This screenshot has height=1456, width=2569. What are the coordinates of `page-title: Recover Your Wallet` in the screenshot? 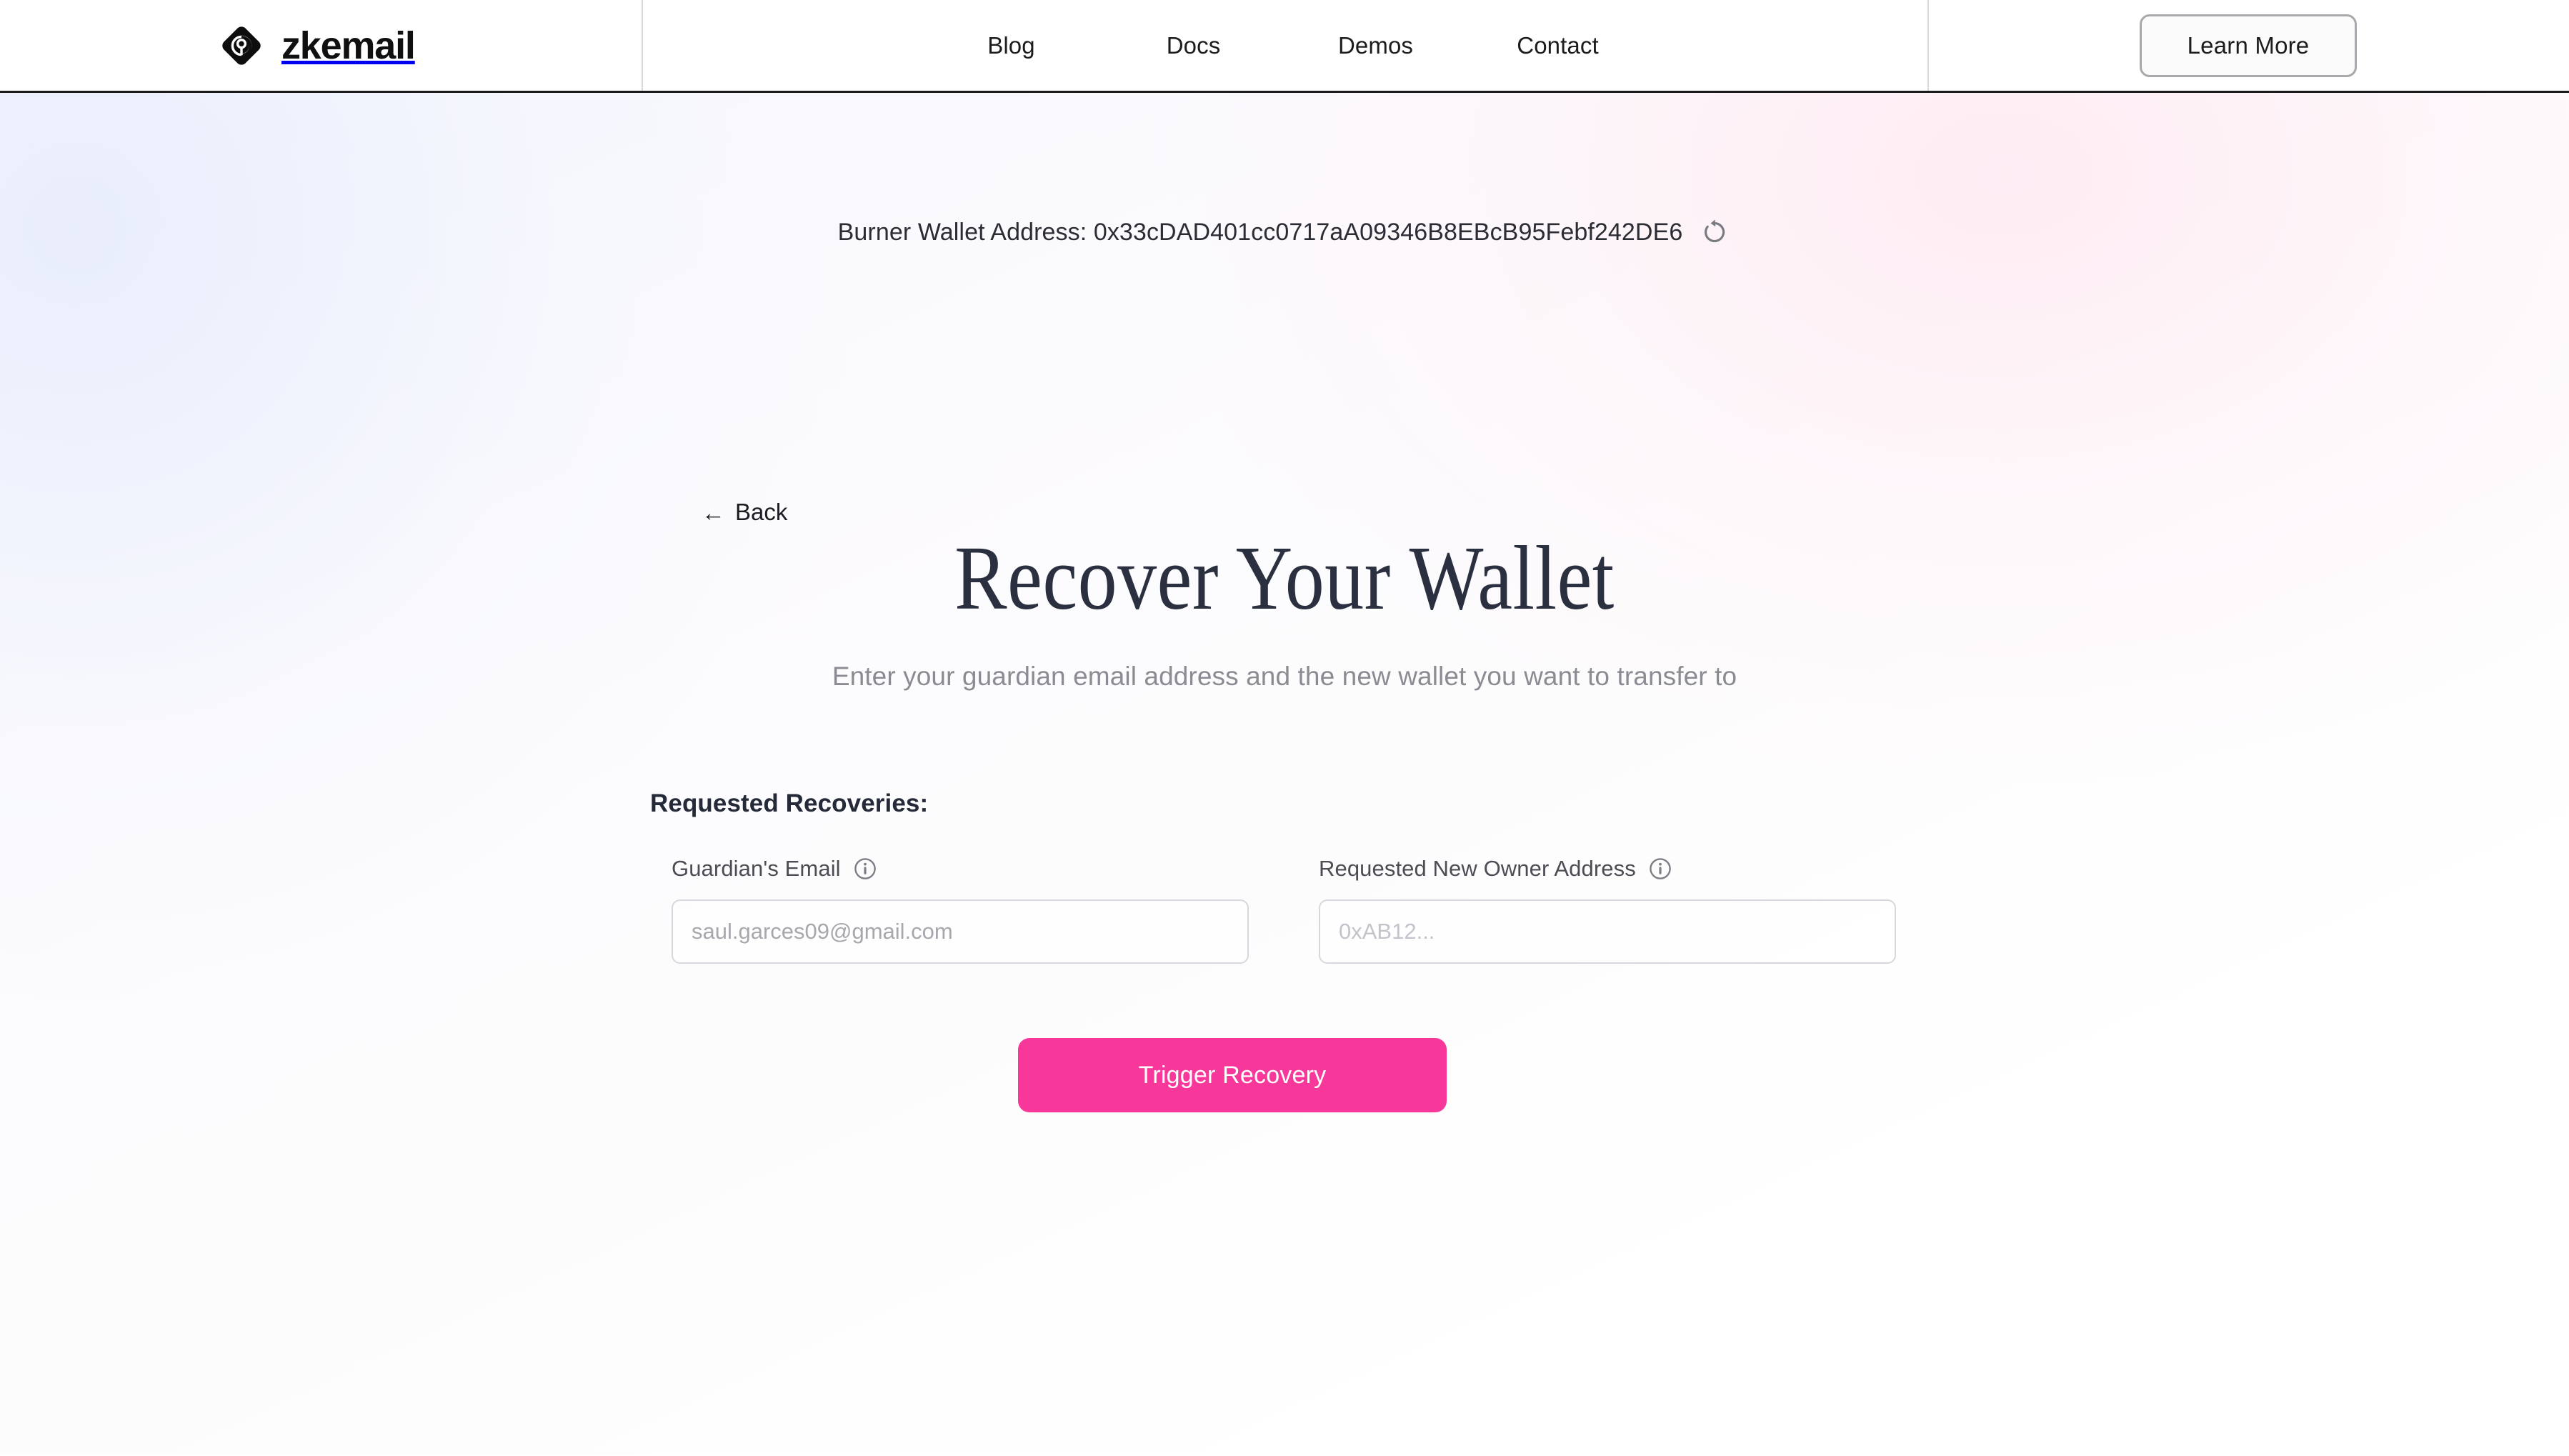 It's located at (1284, 578).